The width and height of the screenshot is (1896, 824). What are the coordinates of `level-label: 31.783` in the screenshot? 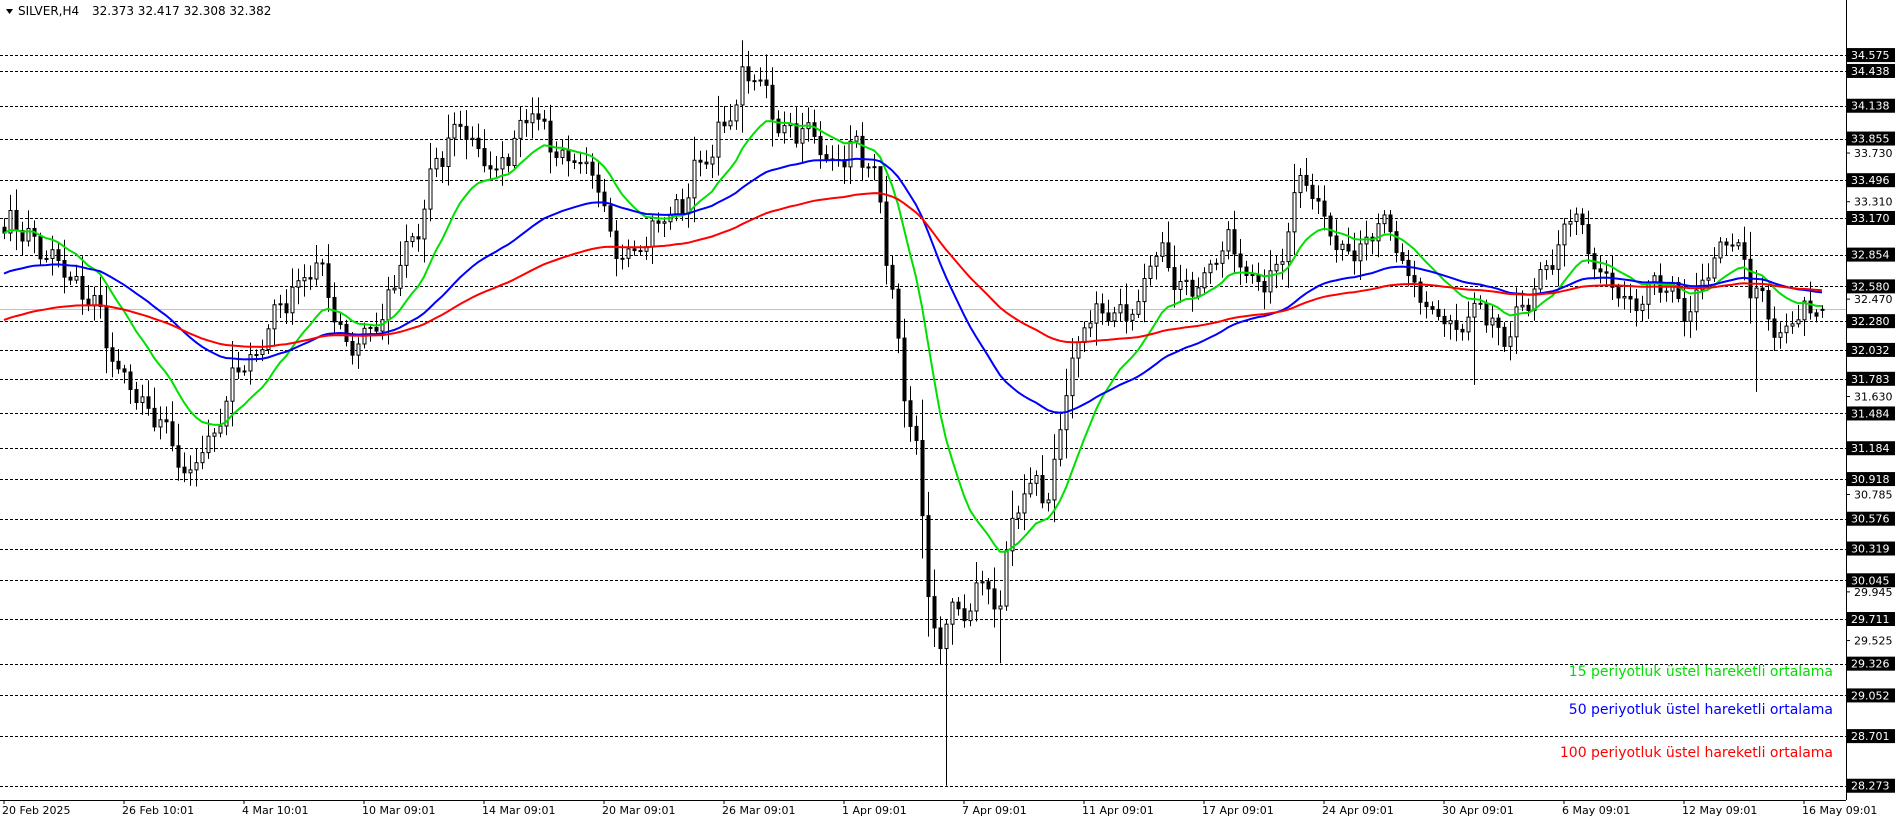 It's located at (1870, 379).